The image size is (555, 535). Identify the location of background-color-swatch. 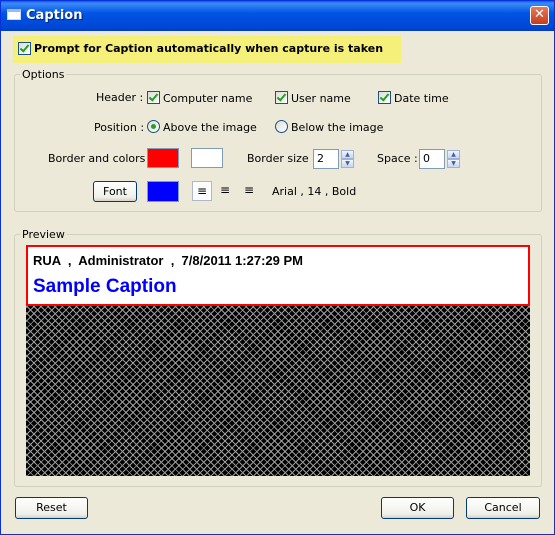
(207, 158).